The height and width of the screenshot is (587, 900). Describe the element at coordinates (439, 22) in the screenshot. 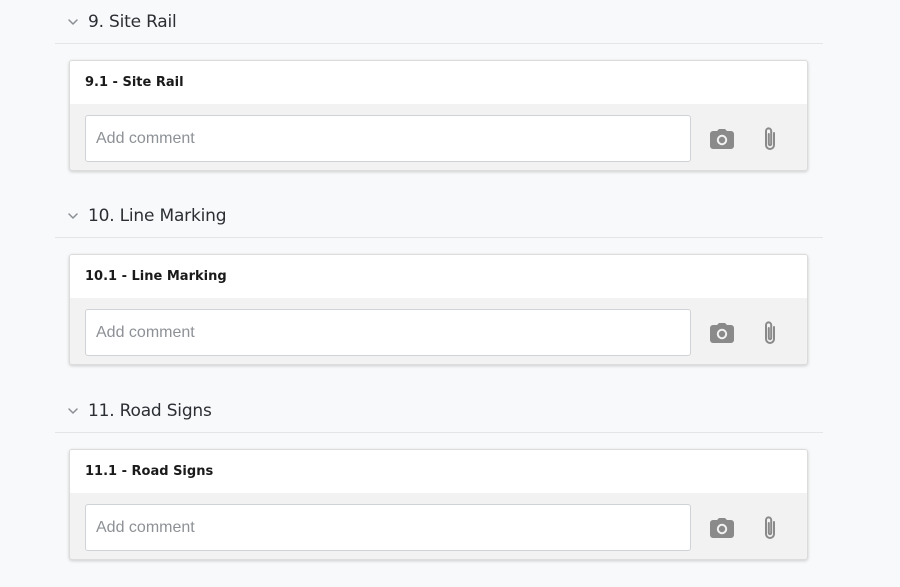

I see `section-header: 9. Site Rail` at that location.